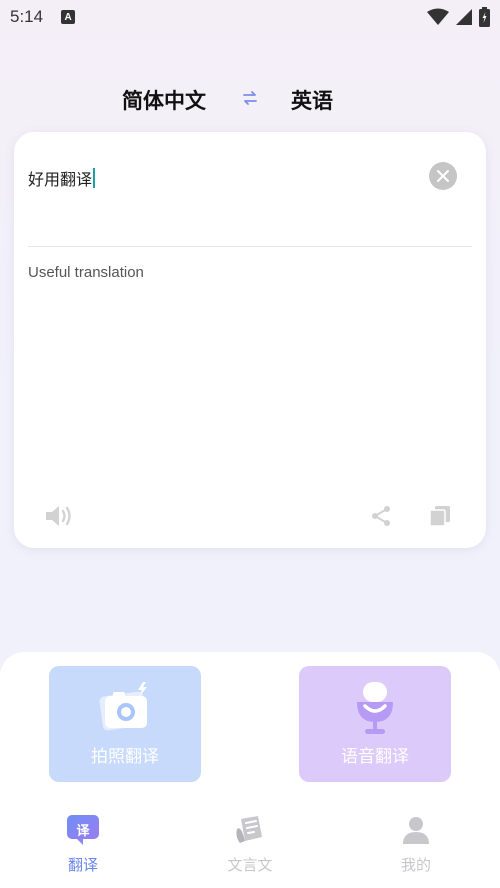 This screenshot has width=500, height=888. What do you see at coordinates (94, 178) in the screenshot?
I see `text-caret` at bounding box center [94, 178].